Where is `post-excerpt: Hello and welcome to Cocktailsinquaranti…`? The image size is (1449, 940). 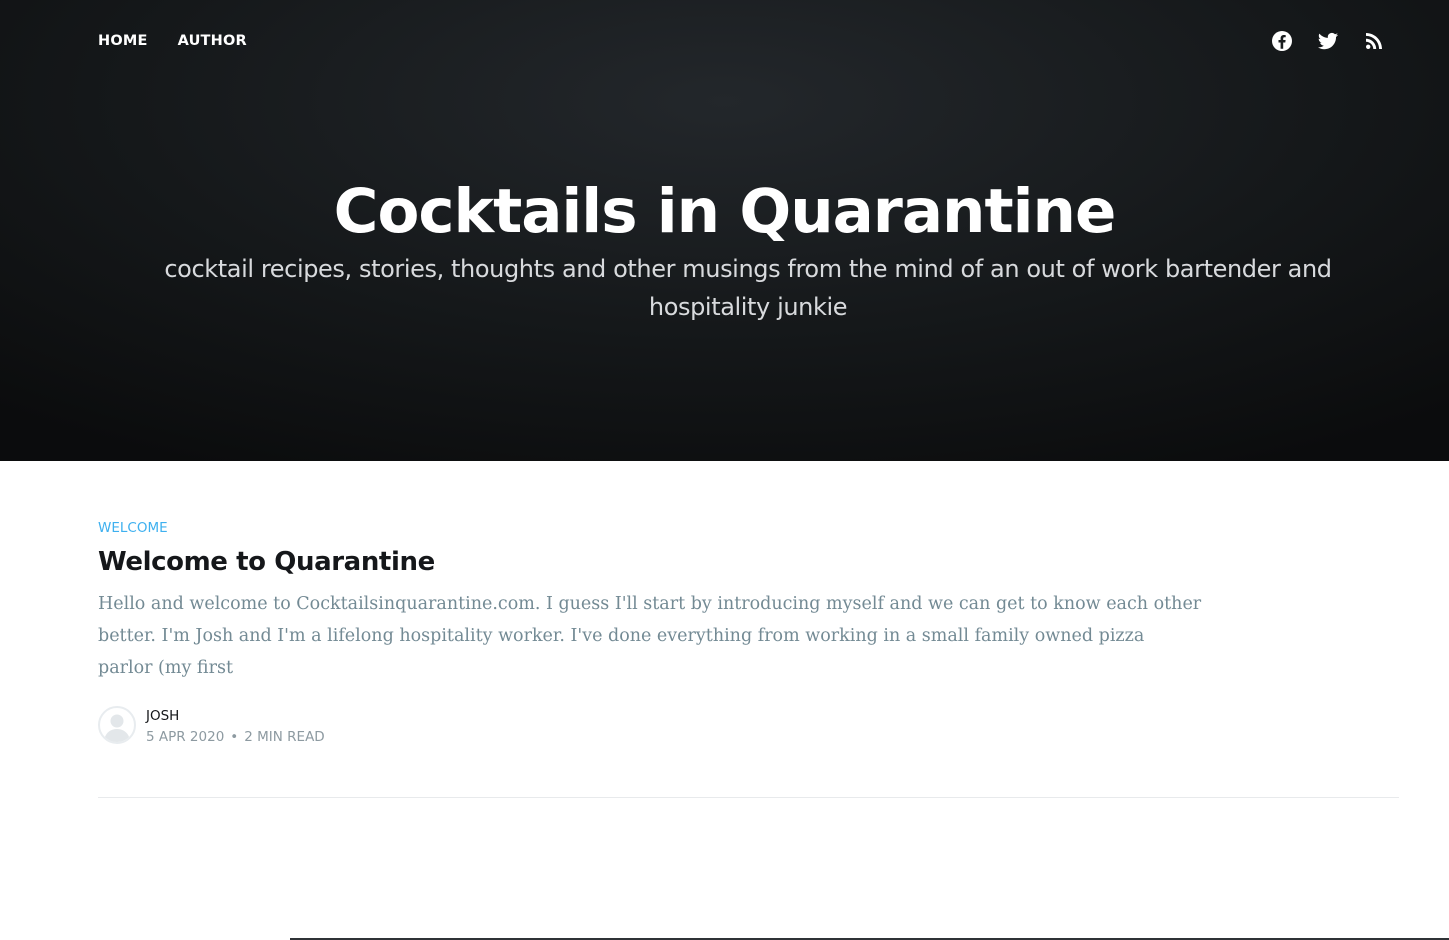
post-excerpt: Hello and welcome to Cocktailsinquaranti… is located at coordinates (651, 636).